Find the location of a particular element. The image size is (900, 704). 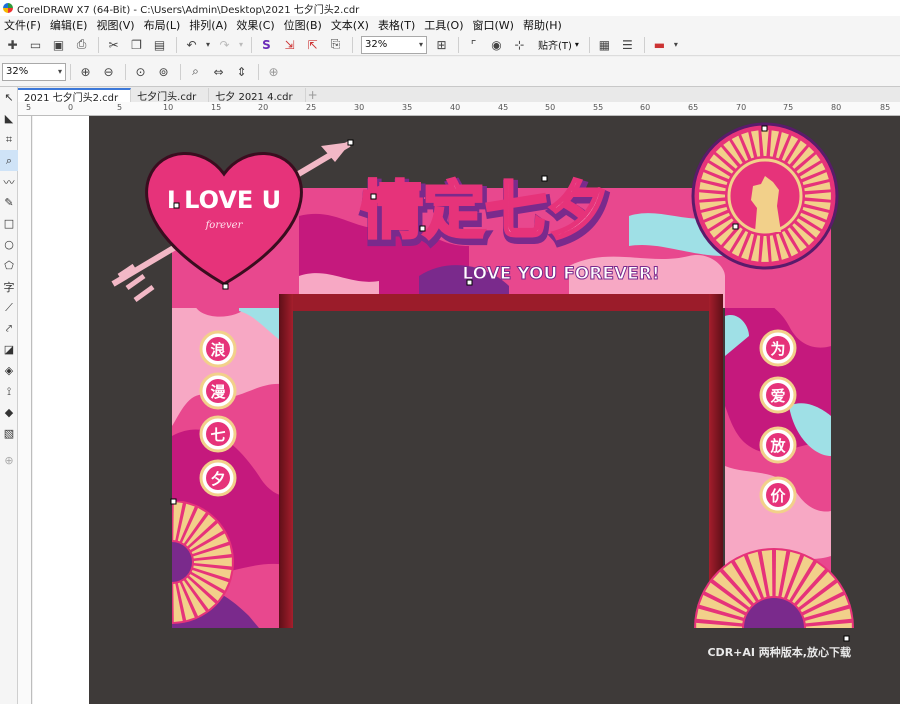

left-fan-ornament is located at coordinates (203, 562).